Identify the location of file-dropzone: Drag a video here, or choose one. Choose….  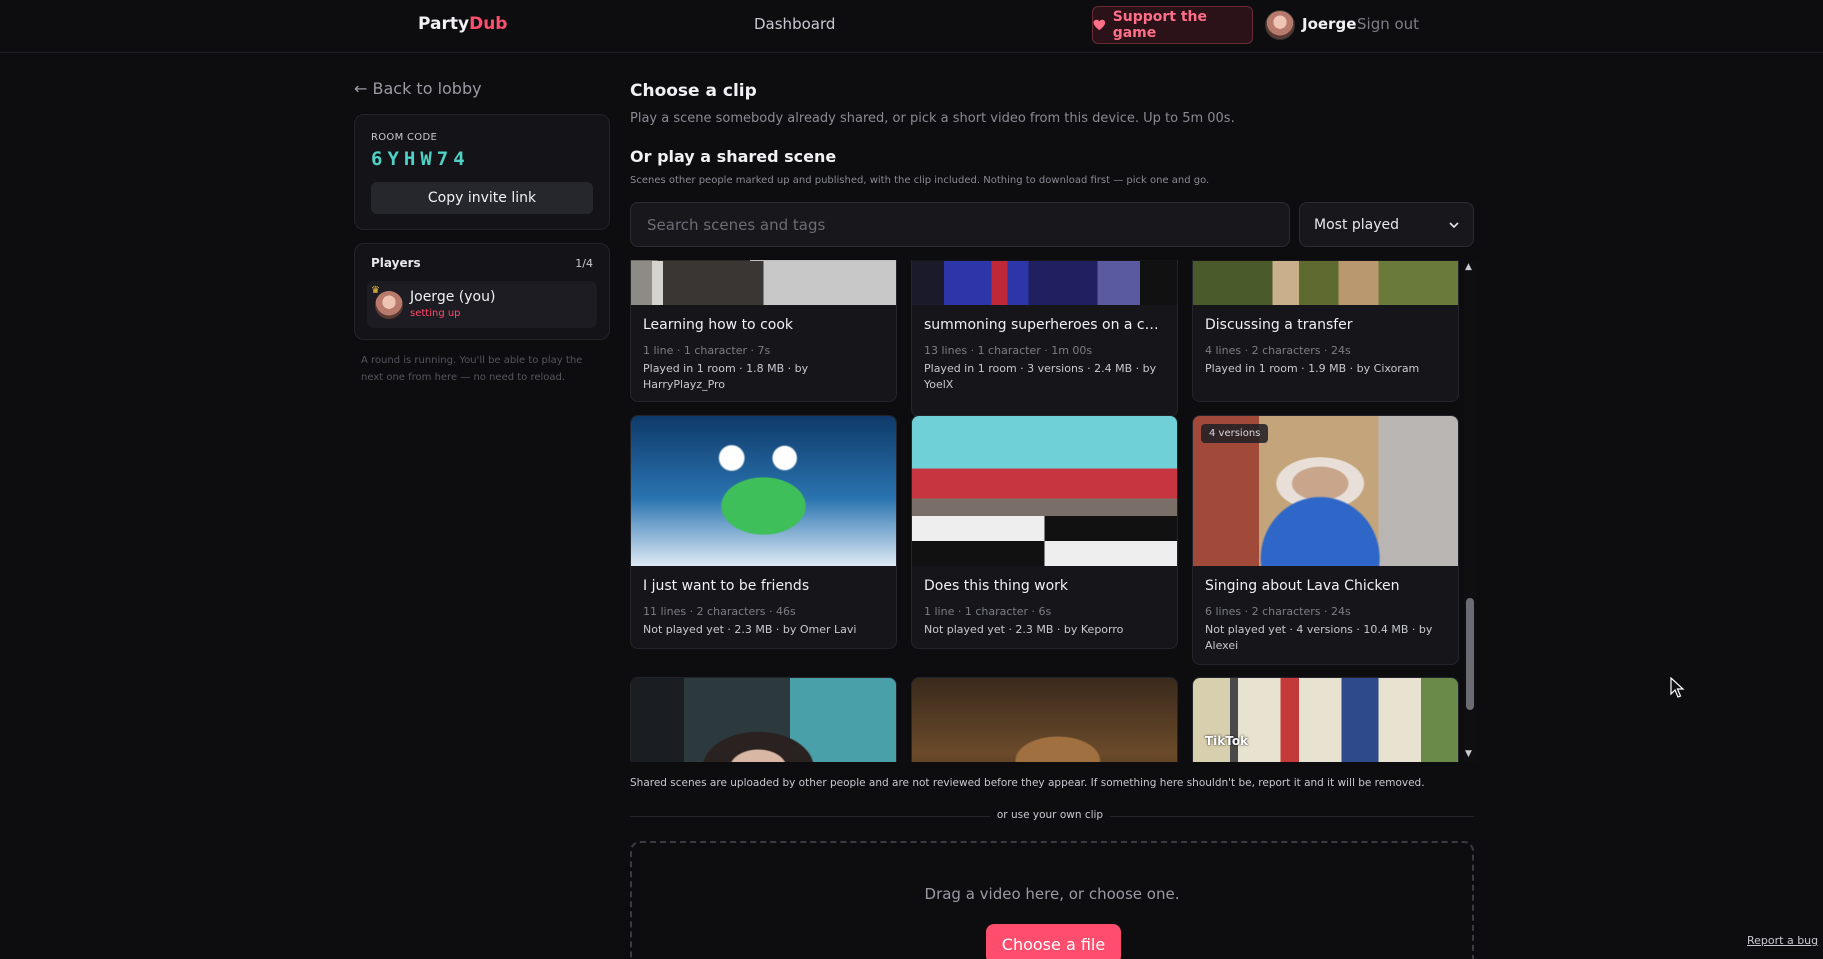
(1052, 900).